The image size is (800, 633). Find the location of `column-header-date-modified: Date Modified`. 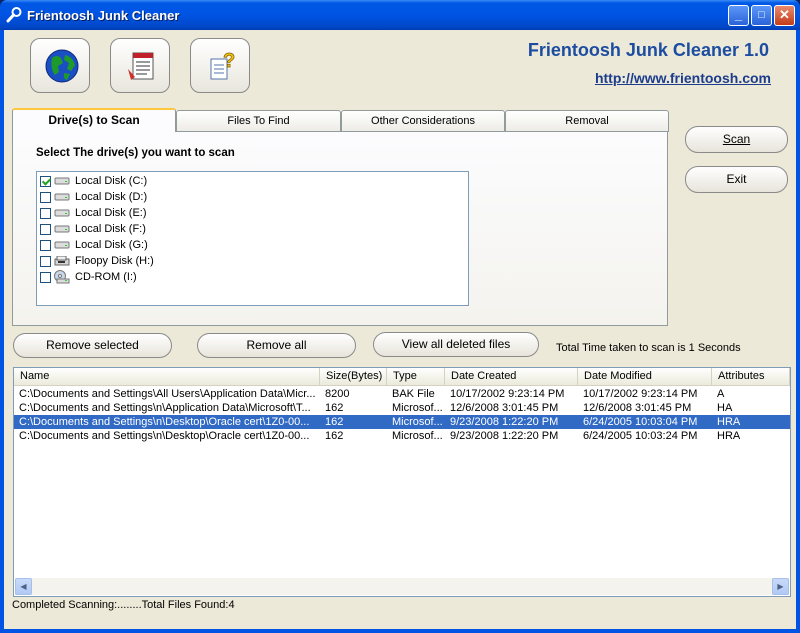

column-header-date-modified: Date Modified is located at coordinates (645, 376).